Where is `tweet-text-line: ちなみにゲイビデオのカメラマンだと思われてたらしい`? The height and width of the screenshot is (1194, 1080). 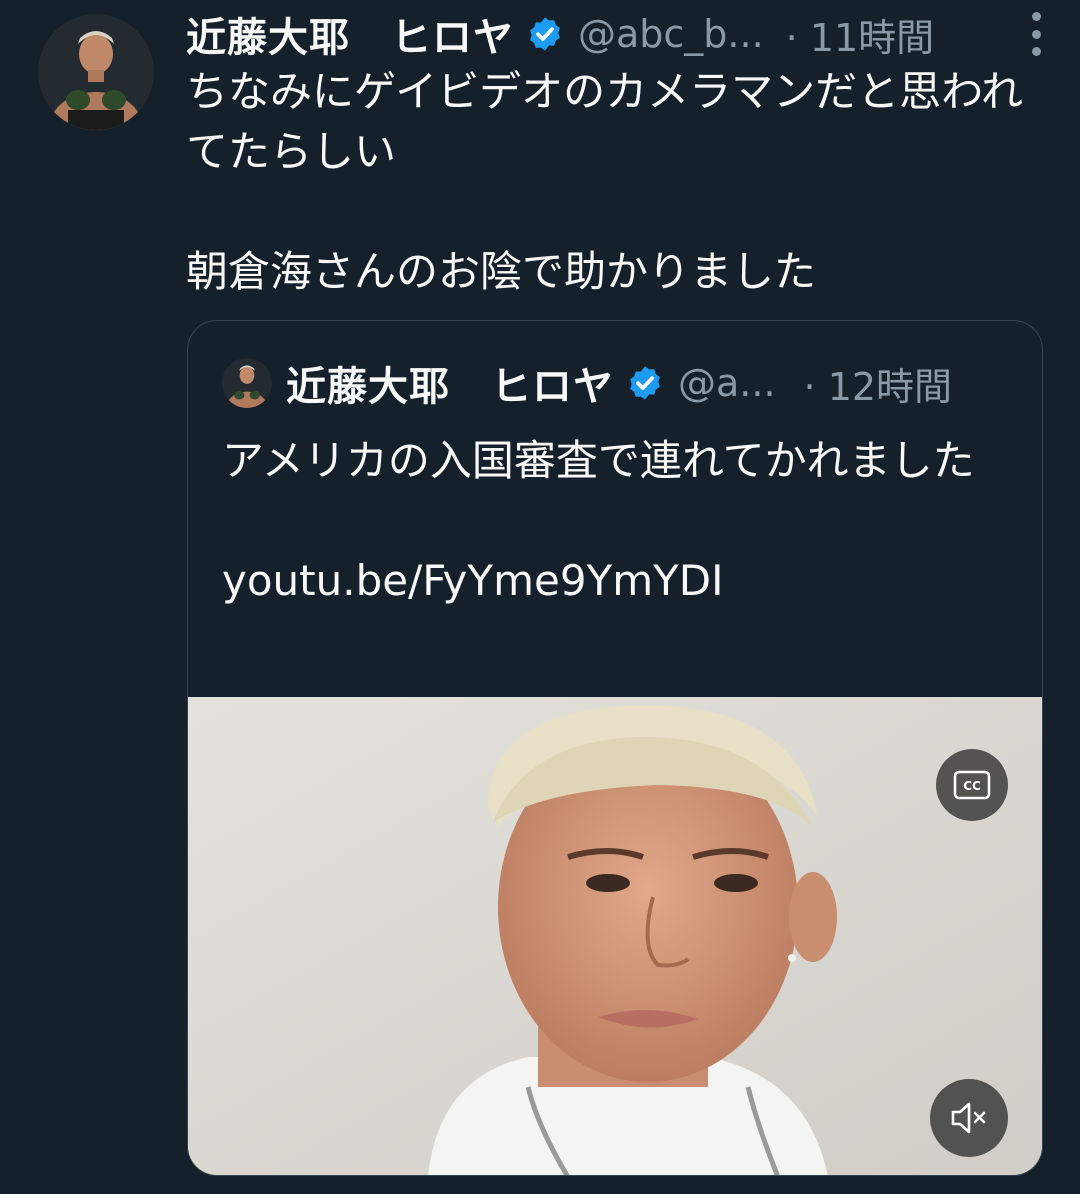 tweet-text-line: ちなみにゲイビデオのカメラマンだと思われてたらしい is located at coordinates (605, 121).